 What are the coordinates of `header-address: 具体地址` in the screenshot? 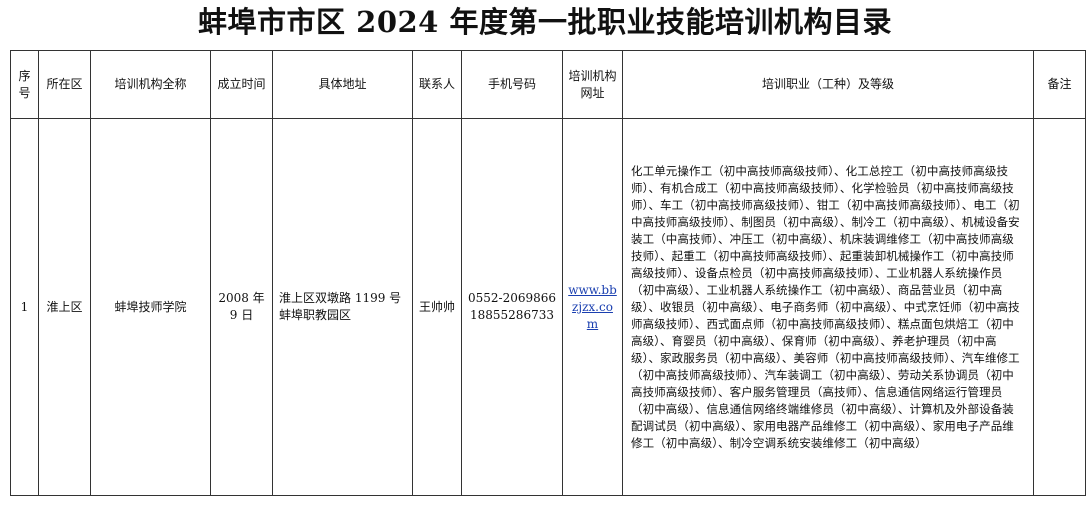 It's located at (342, 84).